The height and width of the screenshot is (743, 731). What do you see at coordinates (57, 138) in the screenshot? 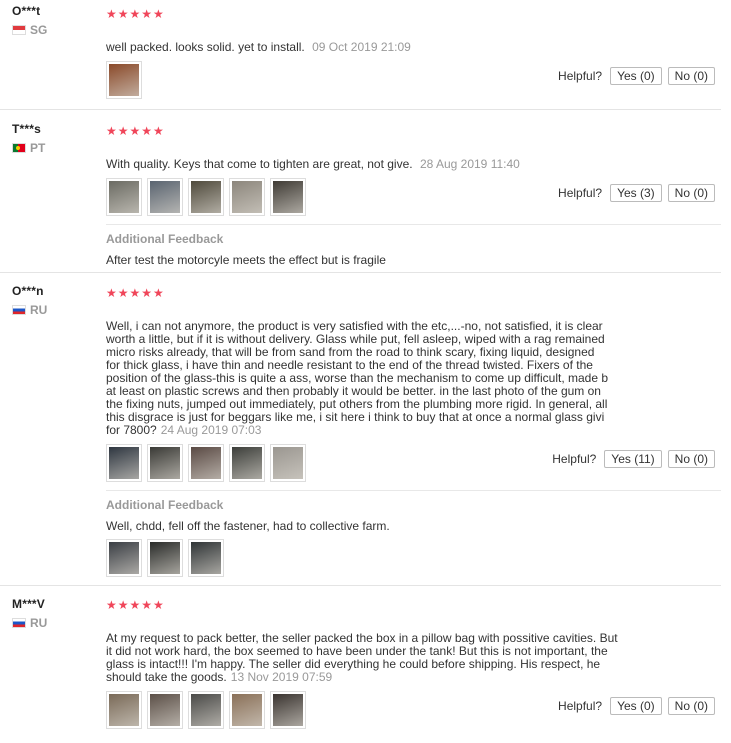
I see `reviewer-info: T***s PT` at bounding box center [57, 138].